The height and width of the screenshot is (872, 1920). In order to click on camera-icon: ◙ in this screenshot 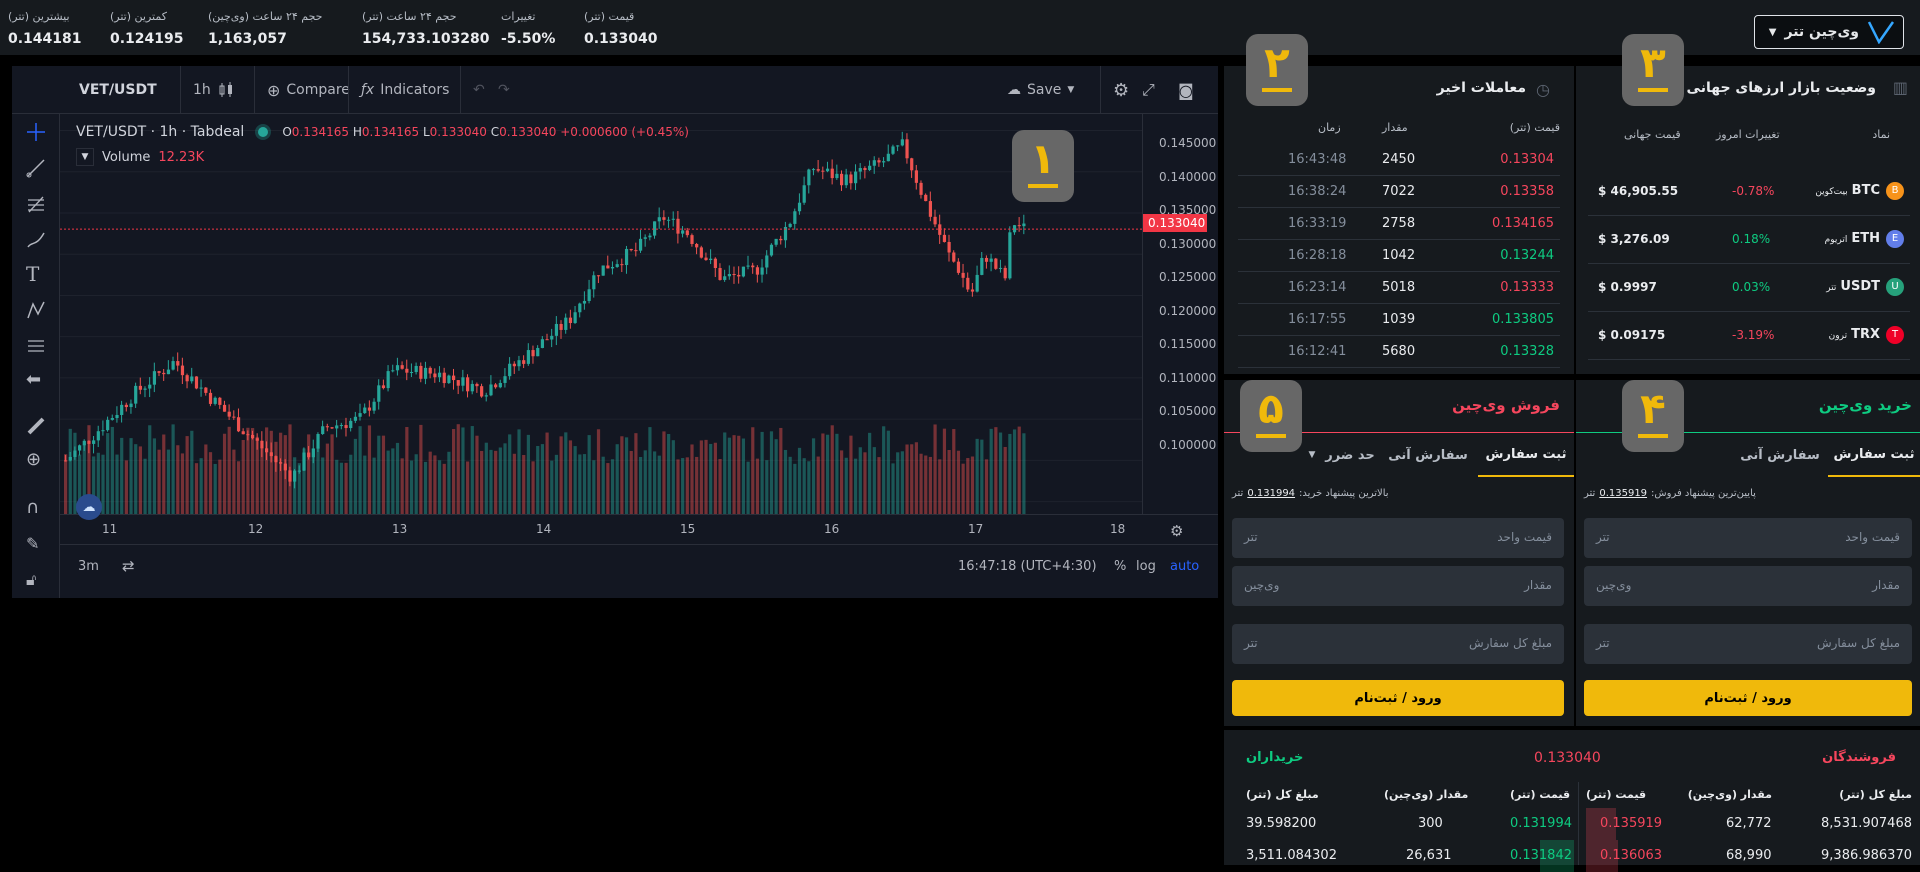, I will do `click(1186, 90)`.